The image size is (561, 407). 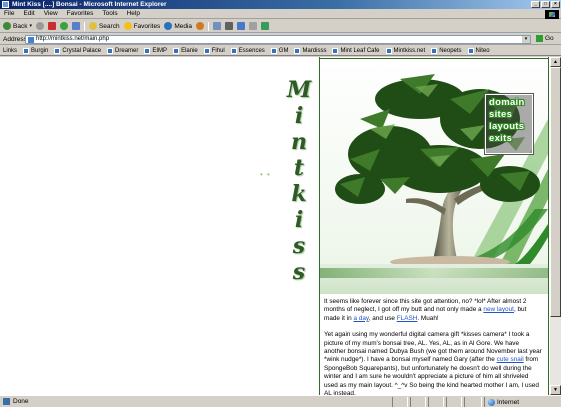 I want to click on link-item: Elanie, so click(x=185, y=50).